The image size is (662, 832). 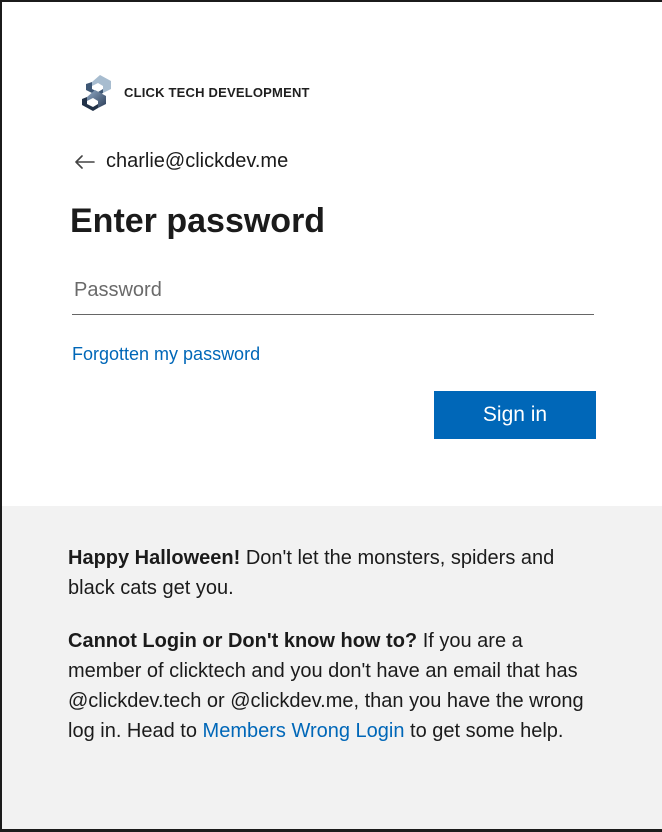 I want to click on password-input, so click(x=333, y=290).